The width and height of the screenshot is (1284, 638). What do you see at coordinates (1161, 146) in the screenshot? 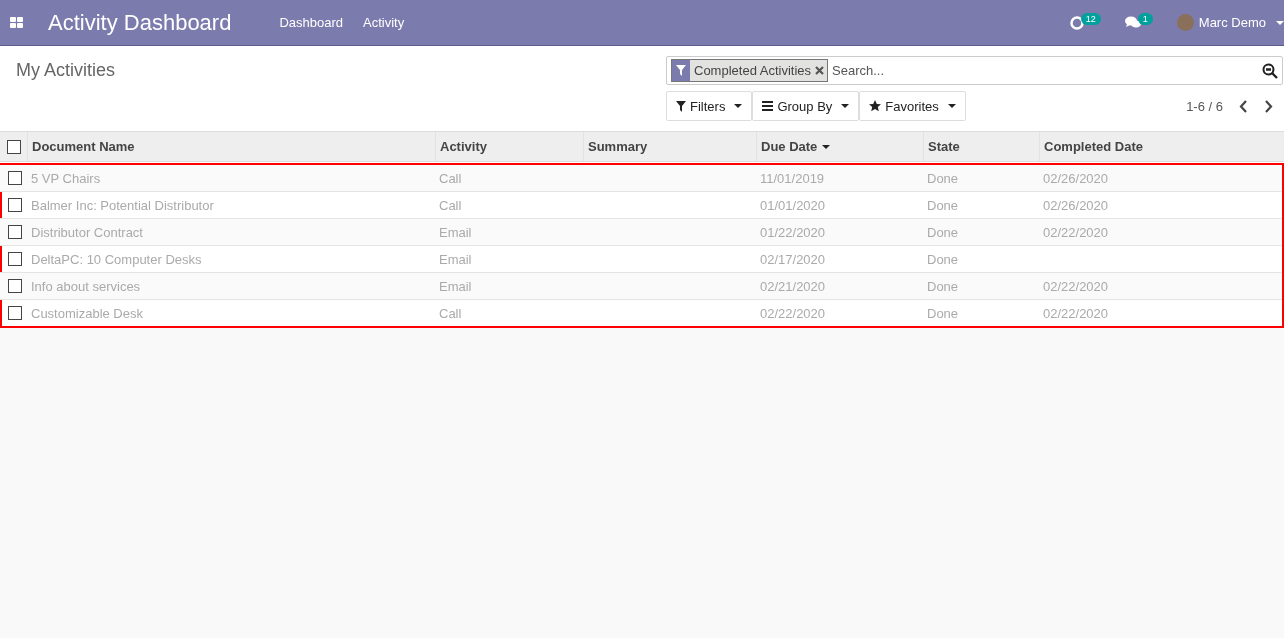
I see `column-header: Completed Date` at bounding box center [1161, 146].